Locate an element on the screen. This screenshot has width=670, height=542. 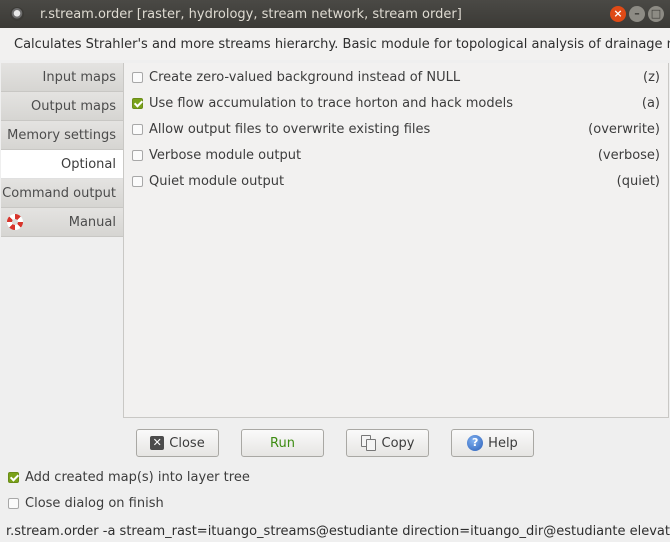
tab-manual: Manual is located at coordinates (62, 222).